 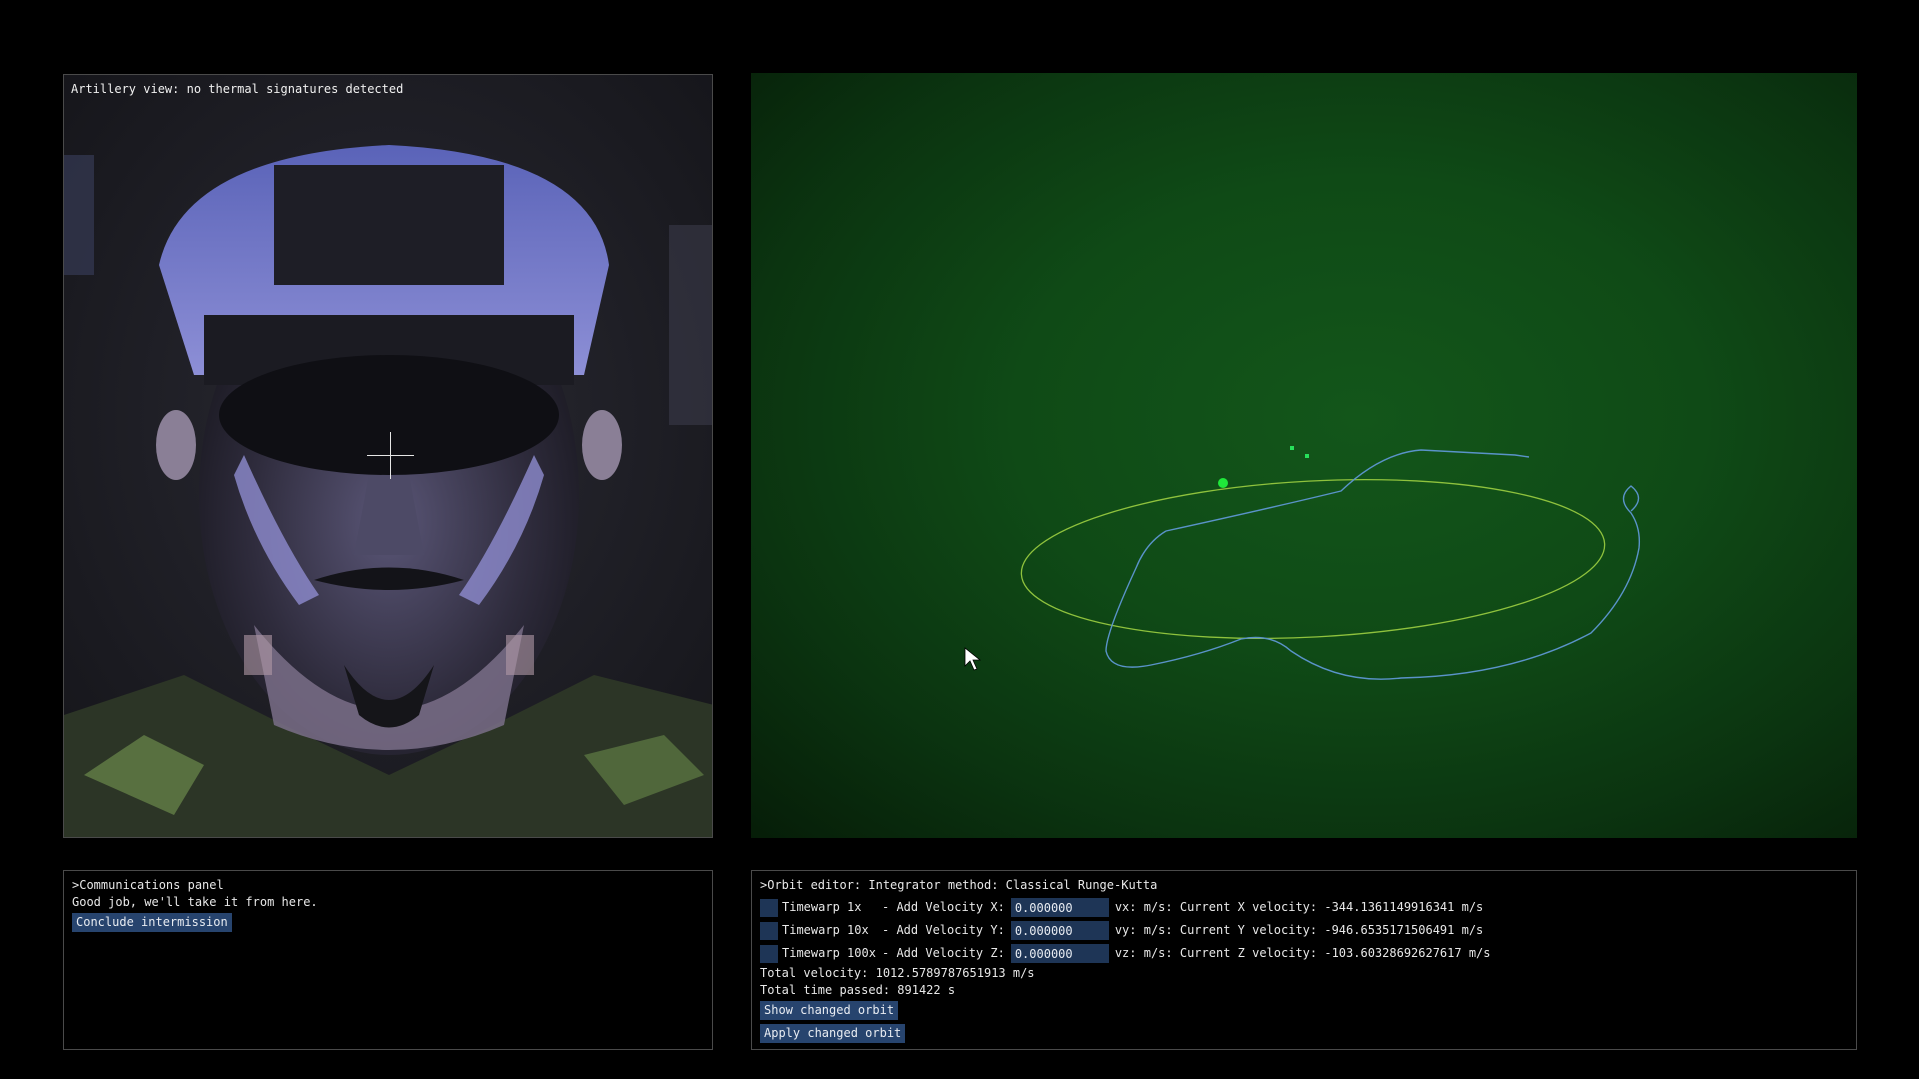 What do you see at coordinates (829, 1010) in the screenshot?
I see `show-changed-orbit-button: Show changed orbit` at bounding box center [829, 1010].